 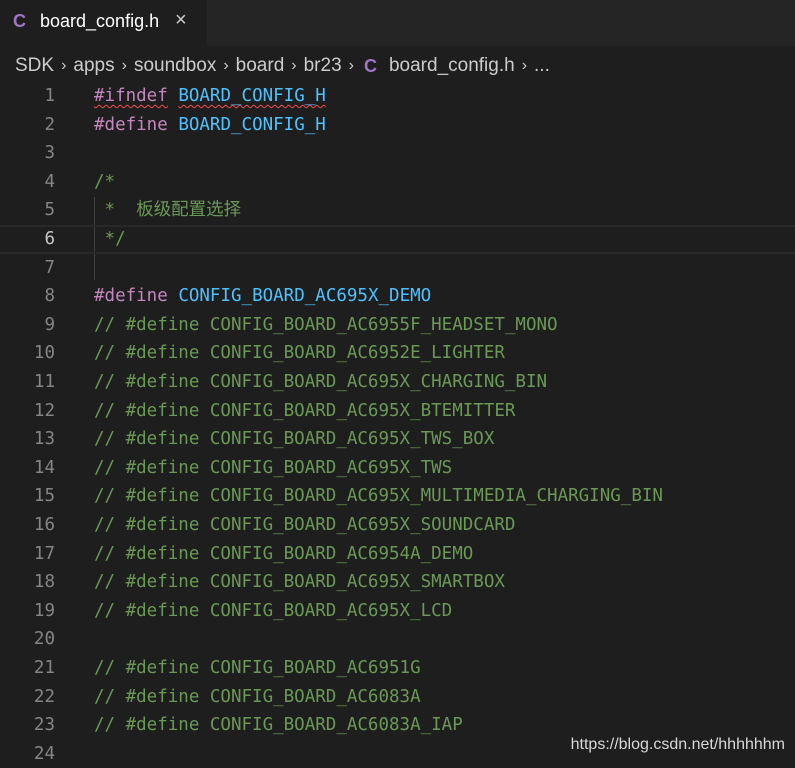 What do you see at coordinates (278, 725) in the screenshot?
I see `code-comment: // #define CONFIG_BOARD_AC6083A_IAP` at bounding box center [278, 725].